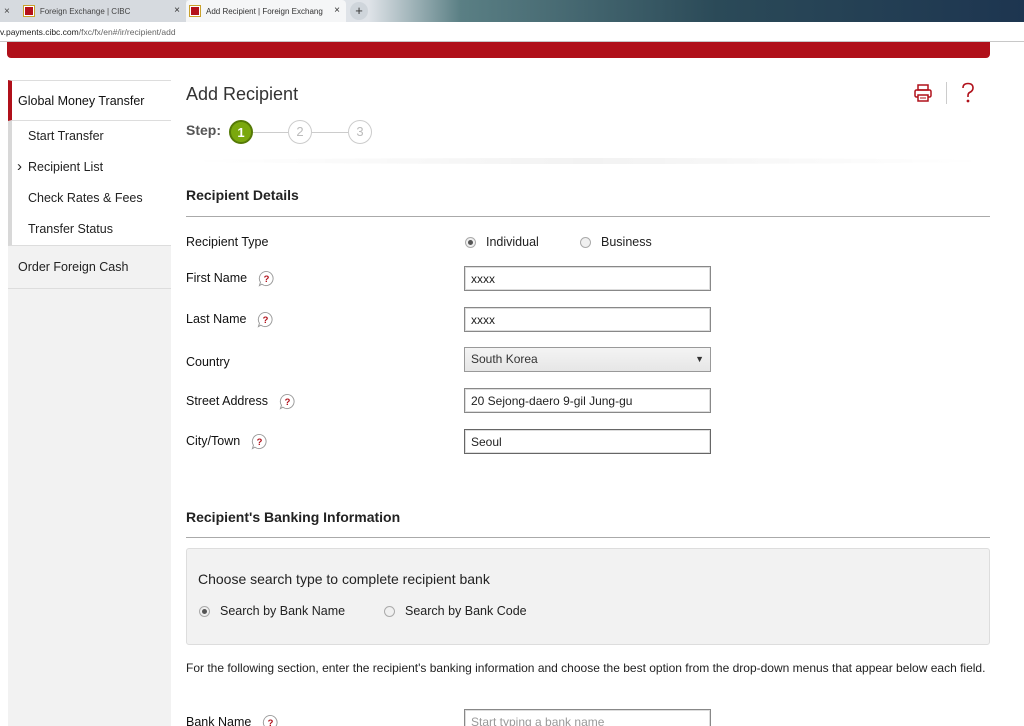 The height and width of the screenshot is (726, 1024). What do you see at coordinates (587, 319) in the screenshot?
I see `last-name-input` at bounding box center [587, 319].